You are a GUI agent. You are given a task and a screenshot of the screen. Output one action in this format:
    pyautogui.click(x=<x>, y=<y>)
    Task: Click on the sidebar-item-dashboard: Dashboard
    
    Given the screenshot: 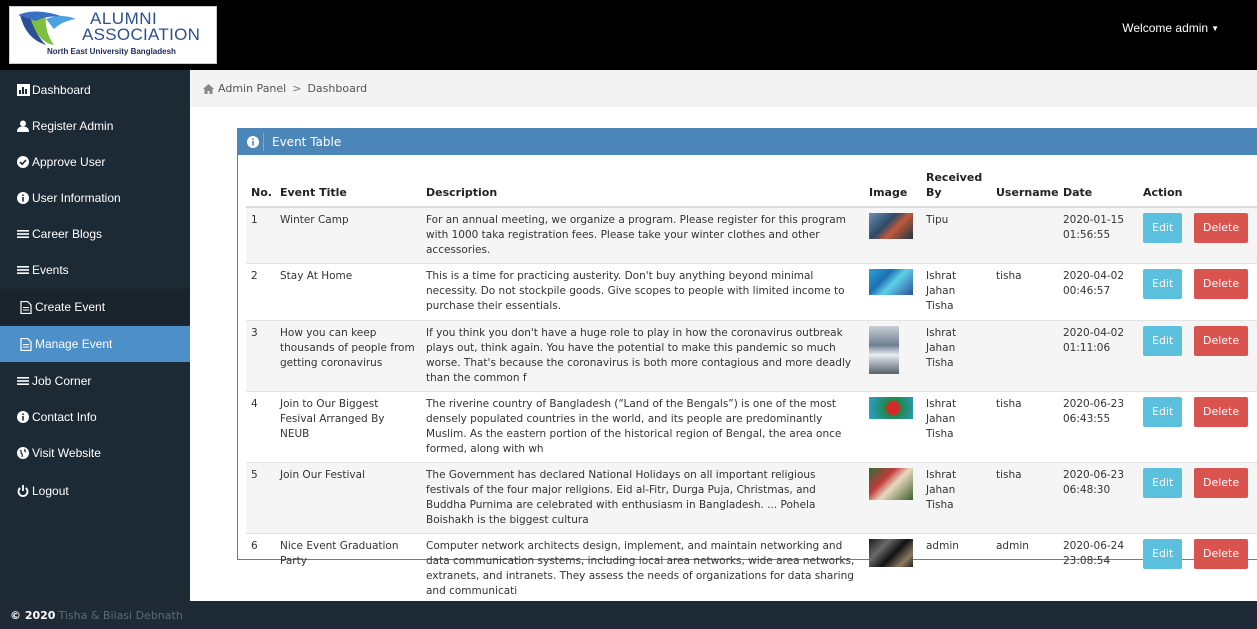 What is the action you would take?
    pyautogui.click(x=95, y=90)
    